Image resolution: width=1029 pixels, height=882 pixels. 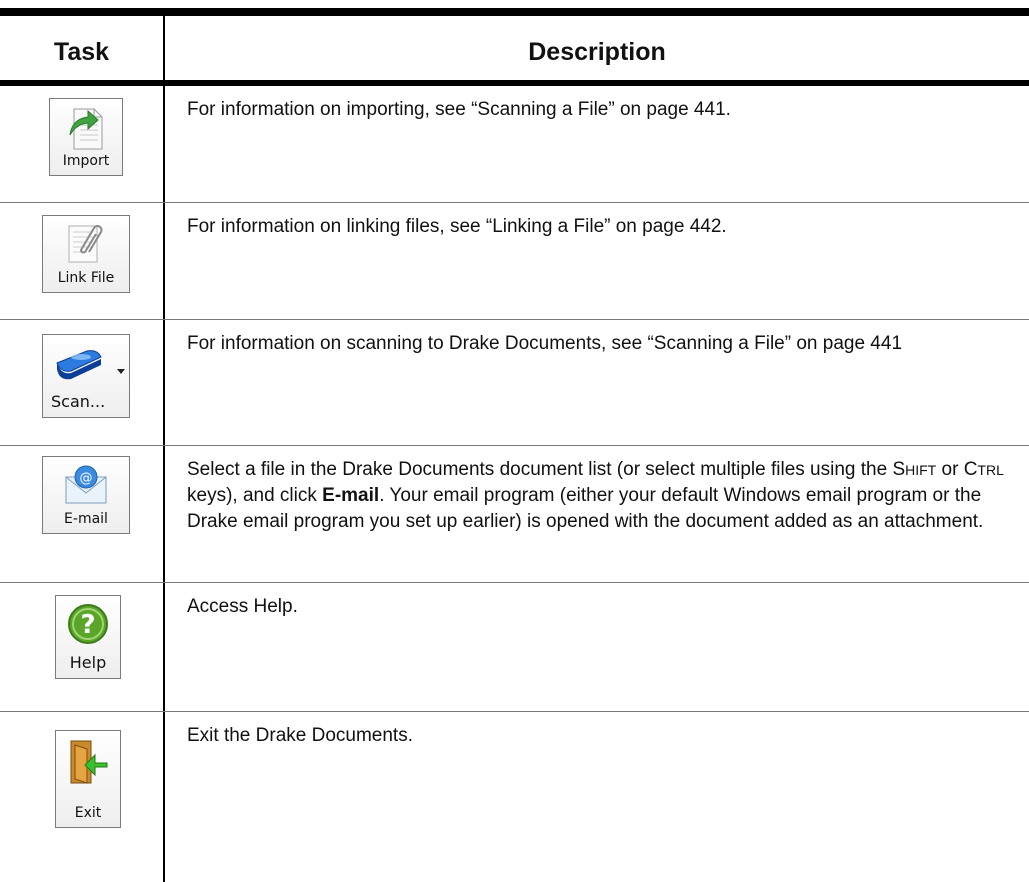 I want to click on help-question-icon: ?, so click(x=88, y=624).